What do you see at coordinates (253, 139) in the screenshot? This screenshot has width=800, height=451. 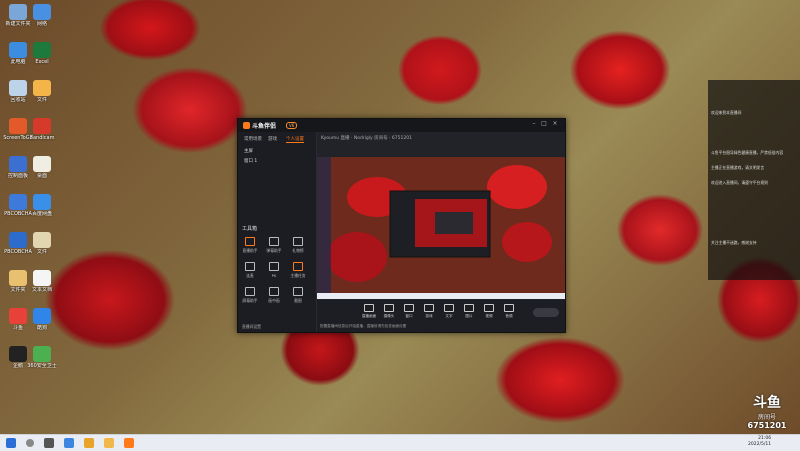 I see `tab-common-scenes: 常用场景` at bounding box center [253, 139].